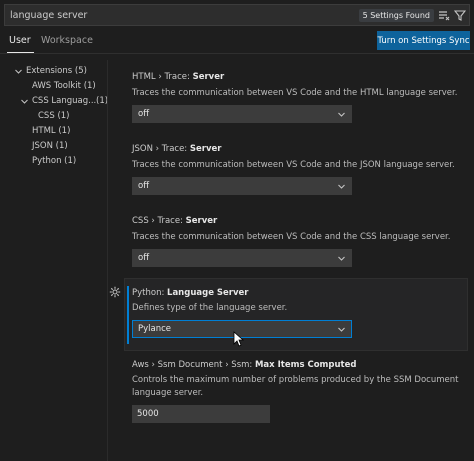 The height and width of the screenshot is (461, 474). Describe the element at coordinates (182, 15) in the screenshot. I see `settings-search-input` at that location.